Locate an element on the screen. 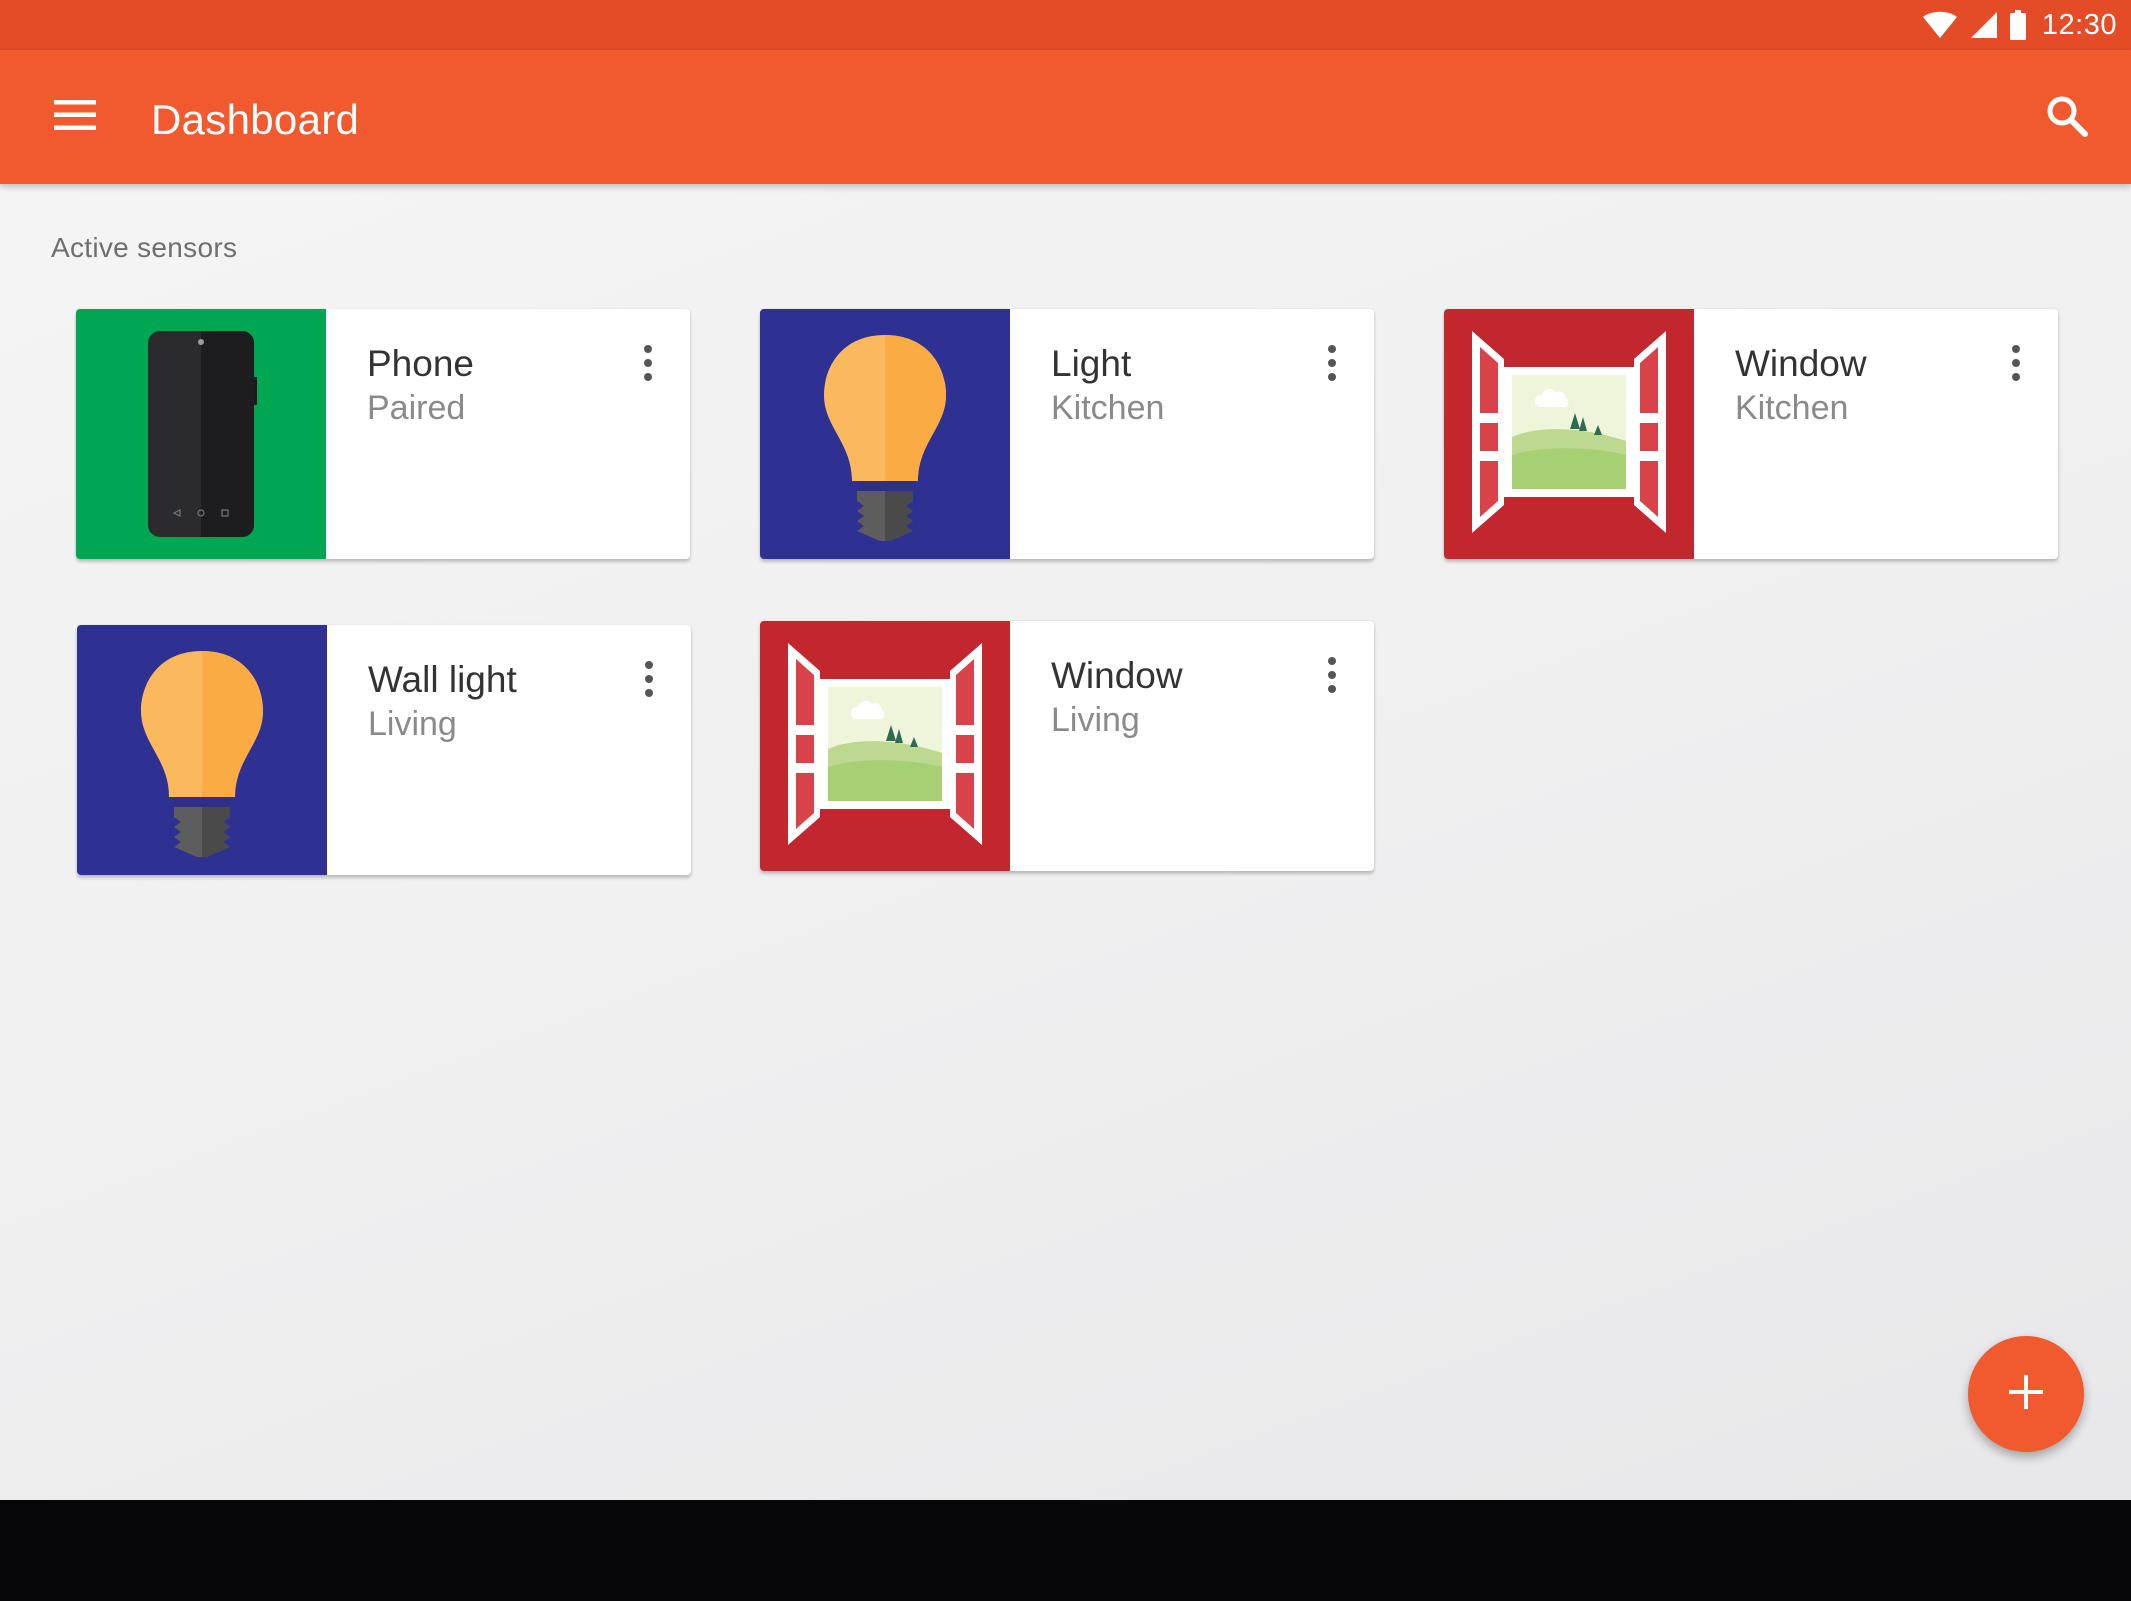  page-title: Dashboard is located at coordinates (255, 119).